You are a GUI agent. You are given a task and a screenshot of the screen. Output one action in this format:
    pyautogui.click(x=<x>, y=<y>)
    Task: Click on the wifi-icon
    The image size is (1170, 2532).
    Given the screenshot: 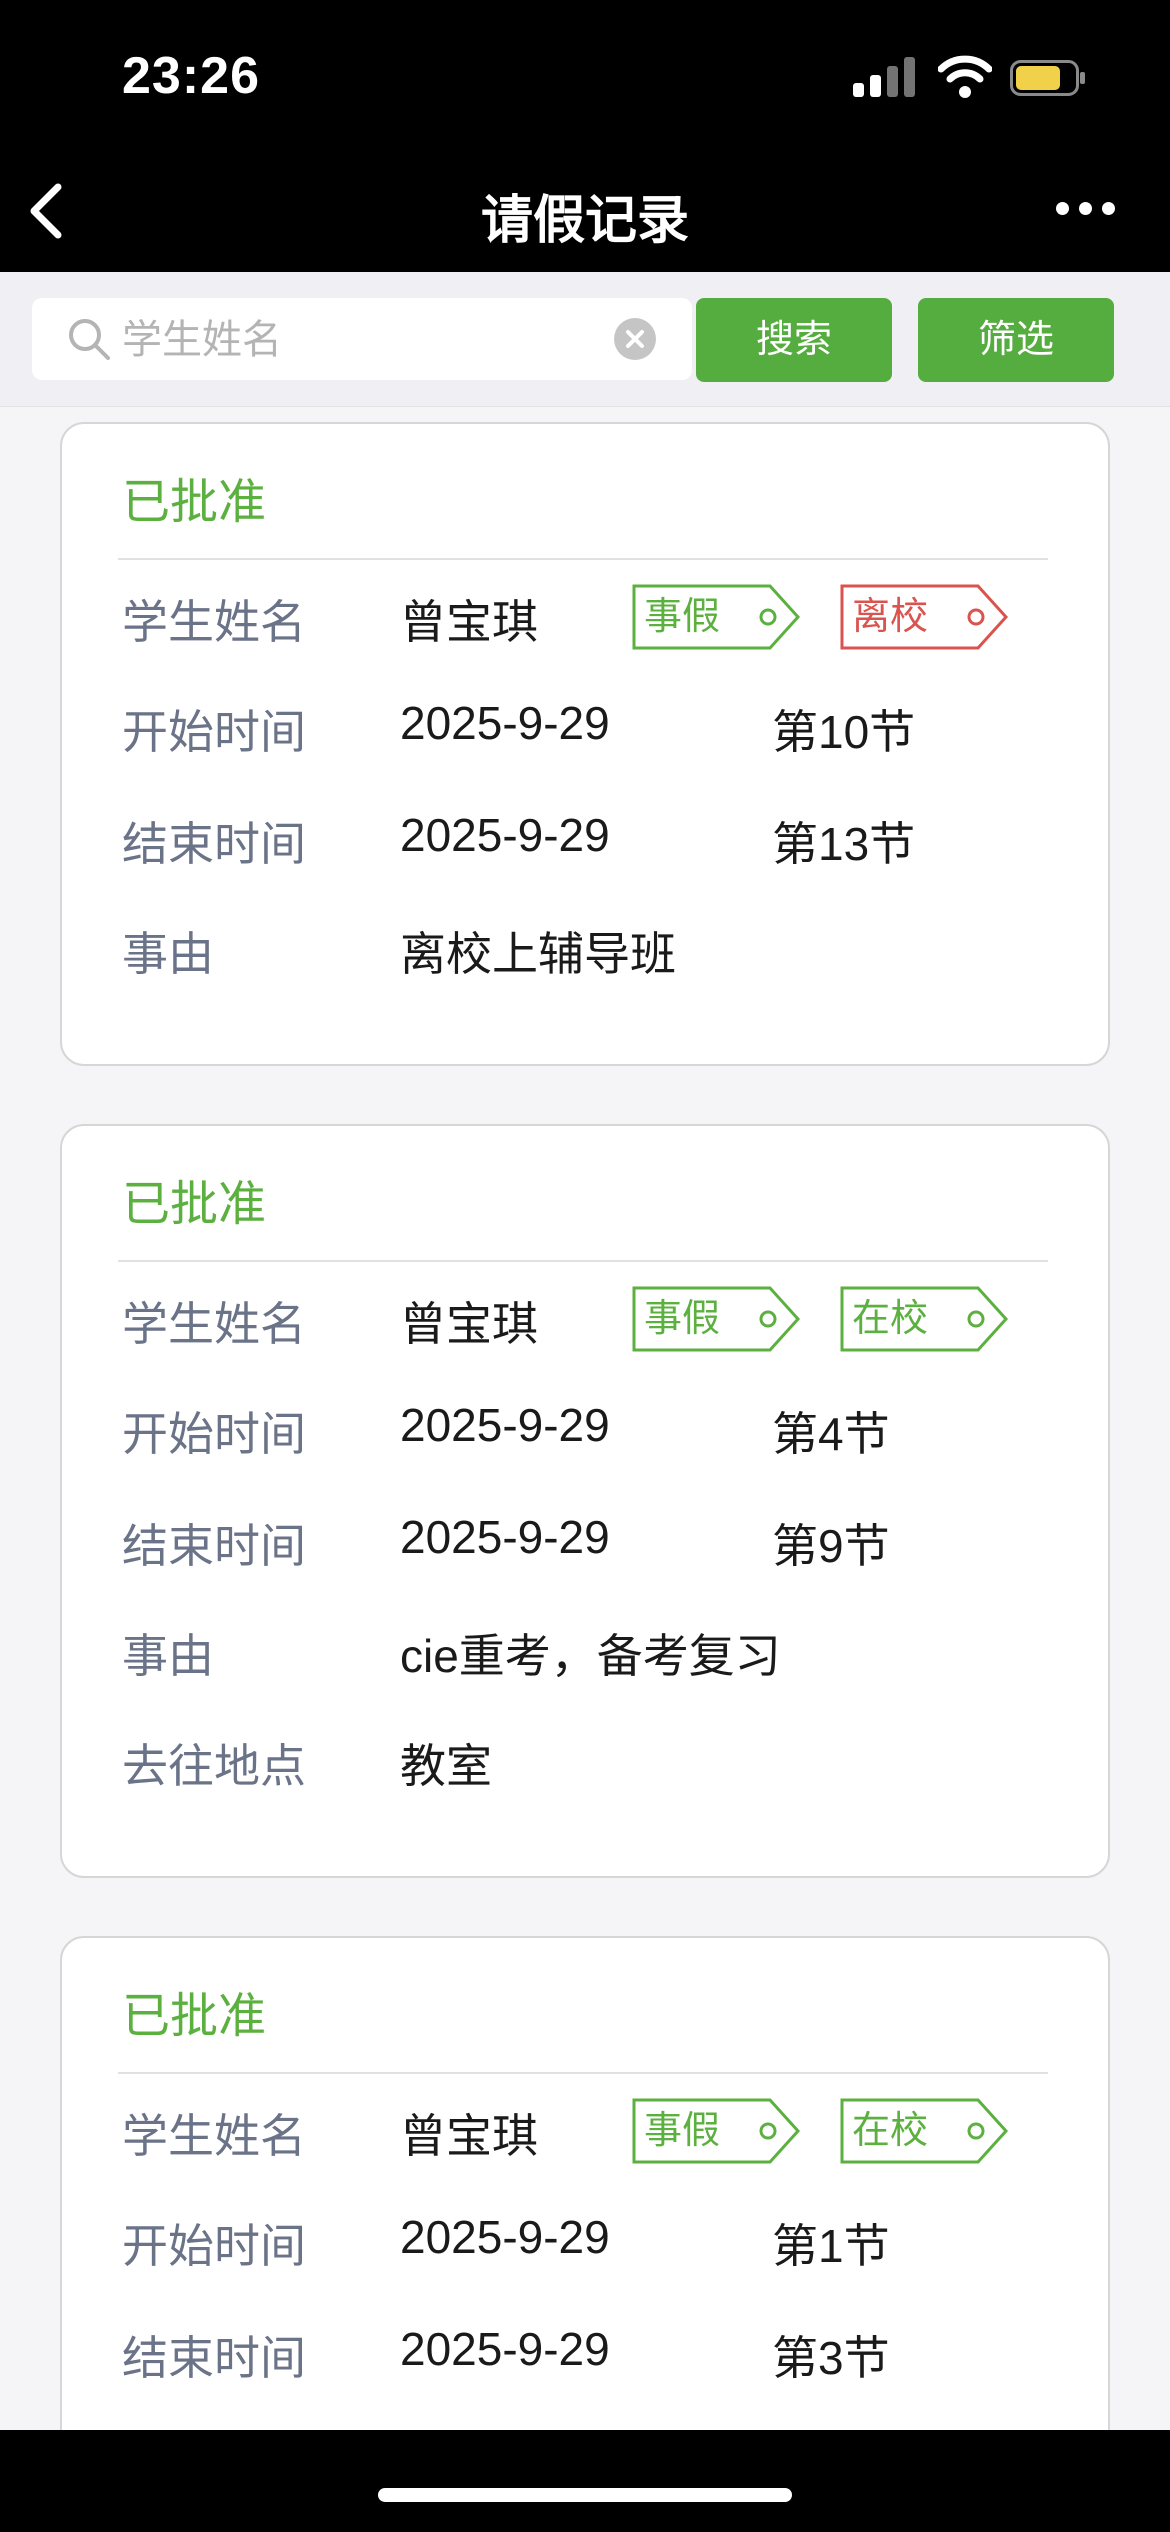 What is the action you would take?
    pyautogui.click(x=965, y=75)
    